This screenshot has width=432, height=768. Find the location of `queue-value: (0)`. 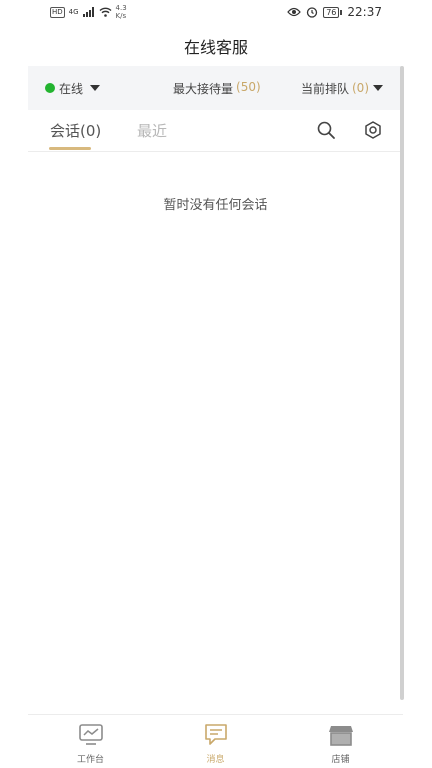

queue-value: (0) is located at coordinates (360, 88).